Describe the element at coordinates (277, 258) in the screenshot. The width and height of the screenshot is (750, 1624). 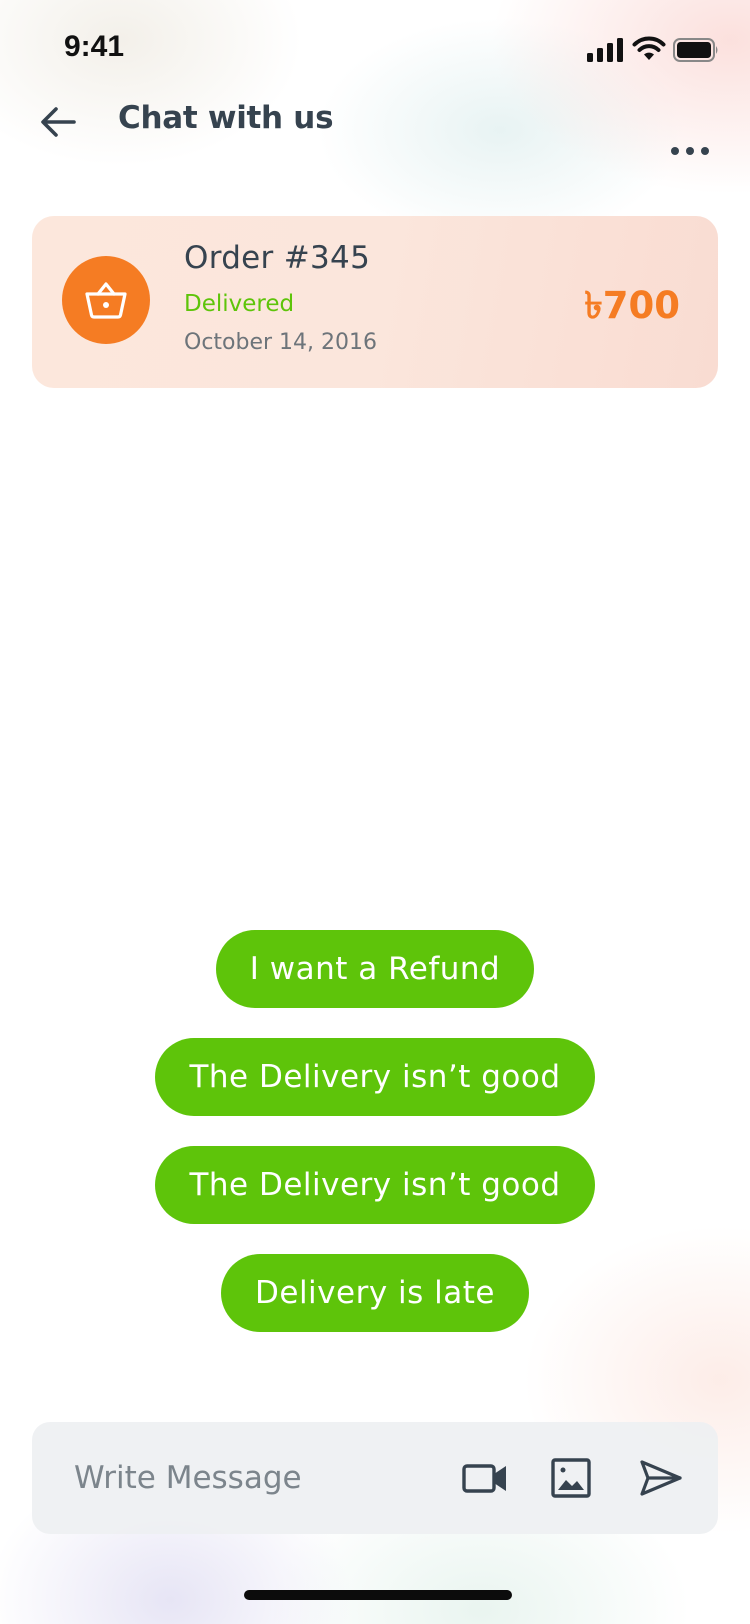
I see `order-number: Order #345` at that location.